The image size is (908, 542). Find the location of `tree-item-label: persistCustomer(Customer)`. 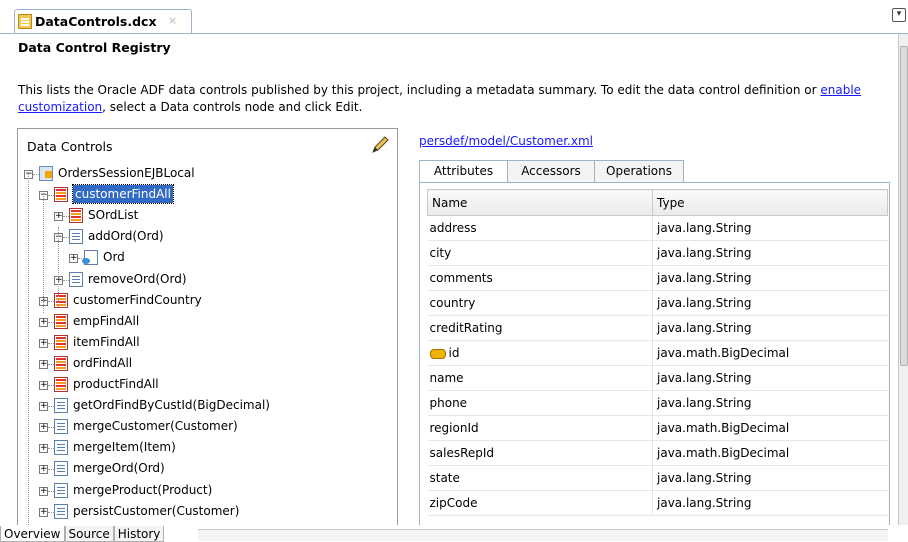

tree-item-label: persistCustomer(Customer) is located at coordinates (156, 511).